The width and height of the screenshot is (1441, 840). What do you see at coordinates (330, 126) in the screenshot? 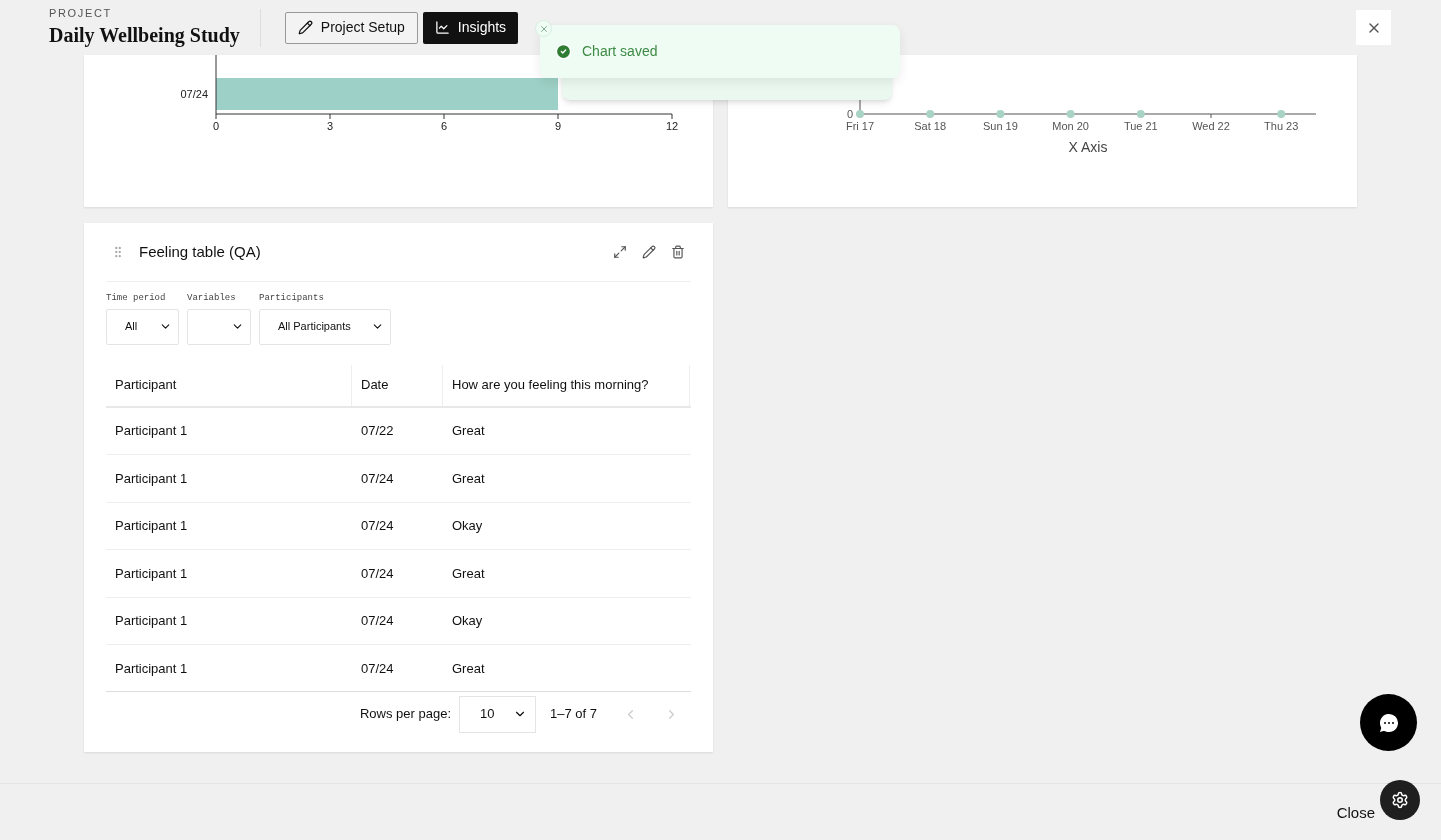
I see `axis-label: 3` at bounding box center [330, 126].